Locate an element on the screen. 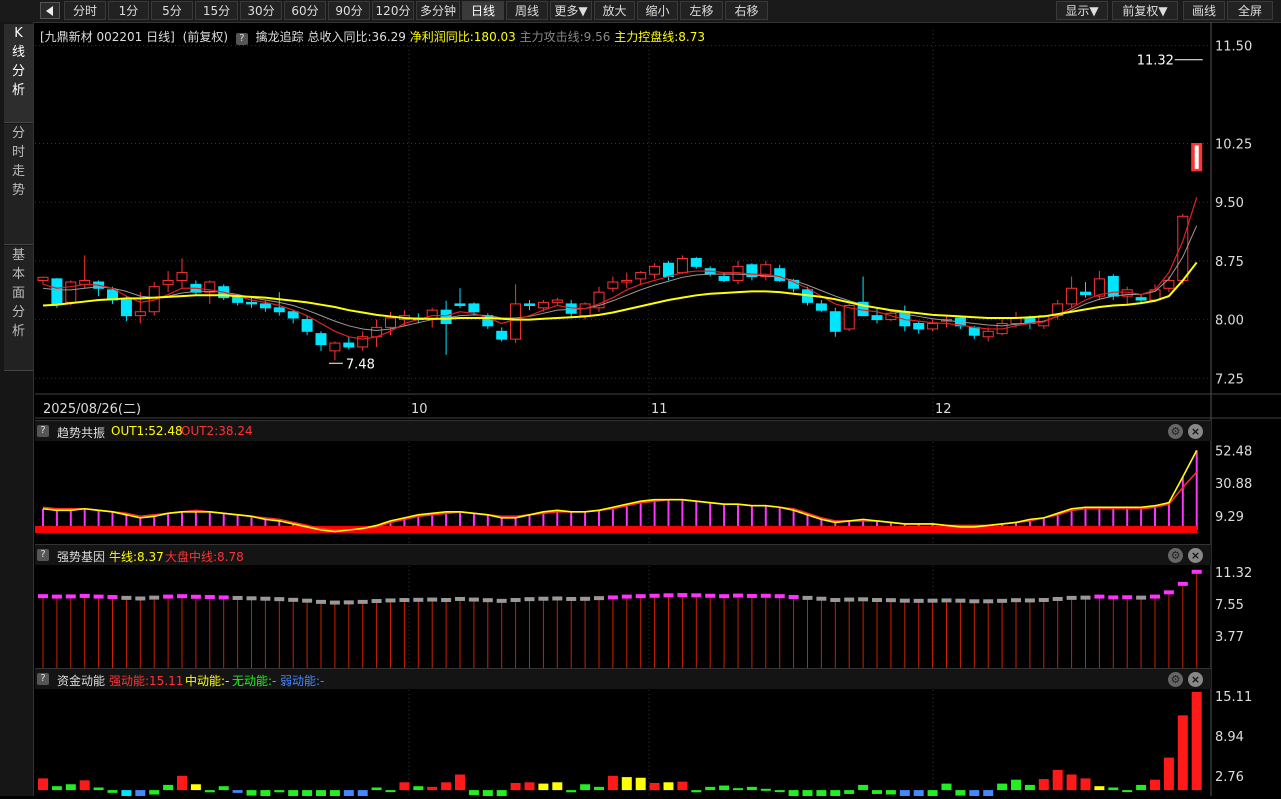 The height and width of the screenshot is (799, 1281). toolbar-button-14: 左移 is located at coordinates (701, 10).